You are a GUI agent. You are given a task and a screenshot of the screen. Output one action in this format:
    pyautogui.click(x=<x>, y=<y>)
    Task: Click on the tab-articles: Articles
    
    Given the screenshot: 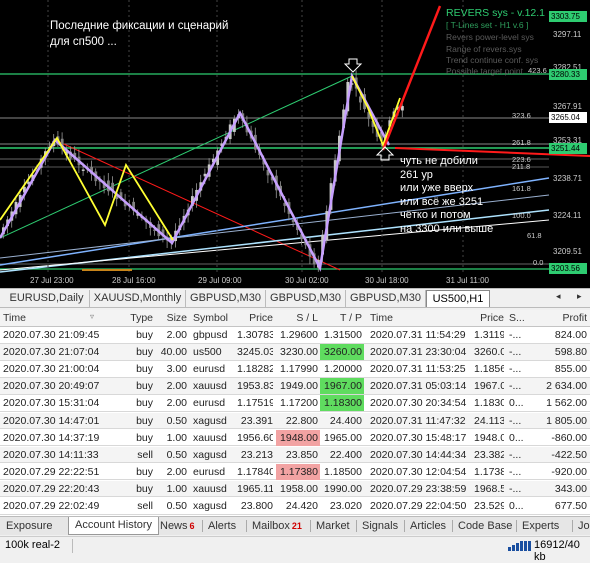 What is the action you would take?
    pyautogui.click(x=428, y=526)
    